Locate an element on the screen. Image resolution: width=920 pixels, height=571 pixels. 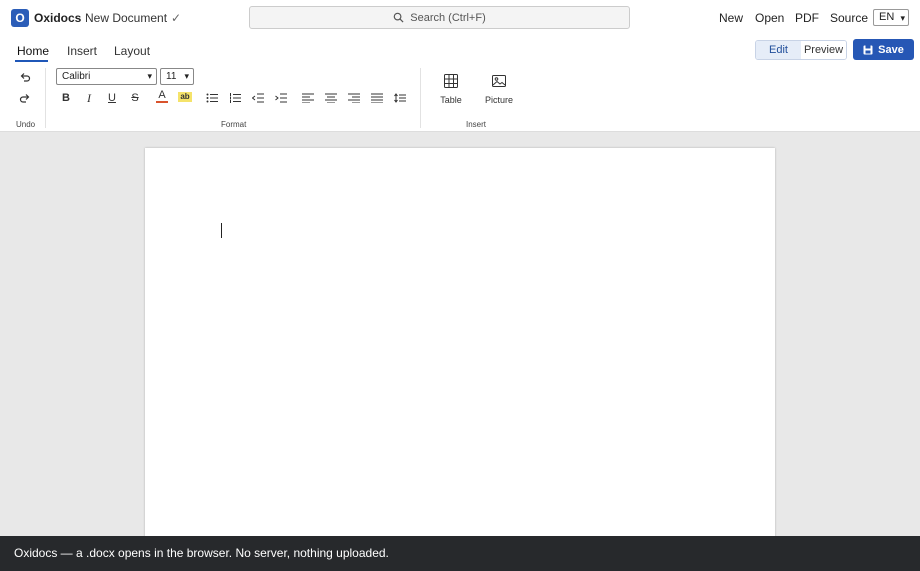
format-group-label: Format is located at coordinates (234, 124).